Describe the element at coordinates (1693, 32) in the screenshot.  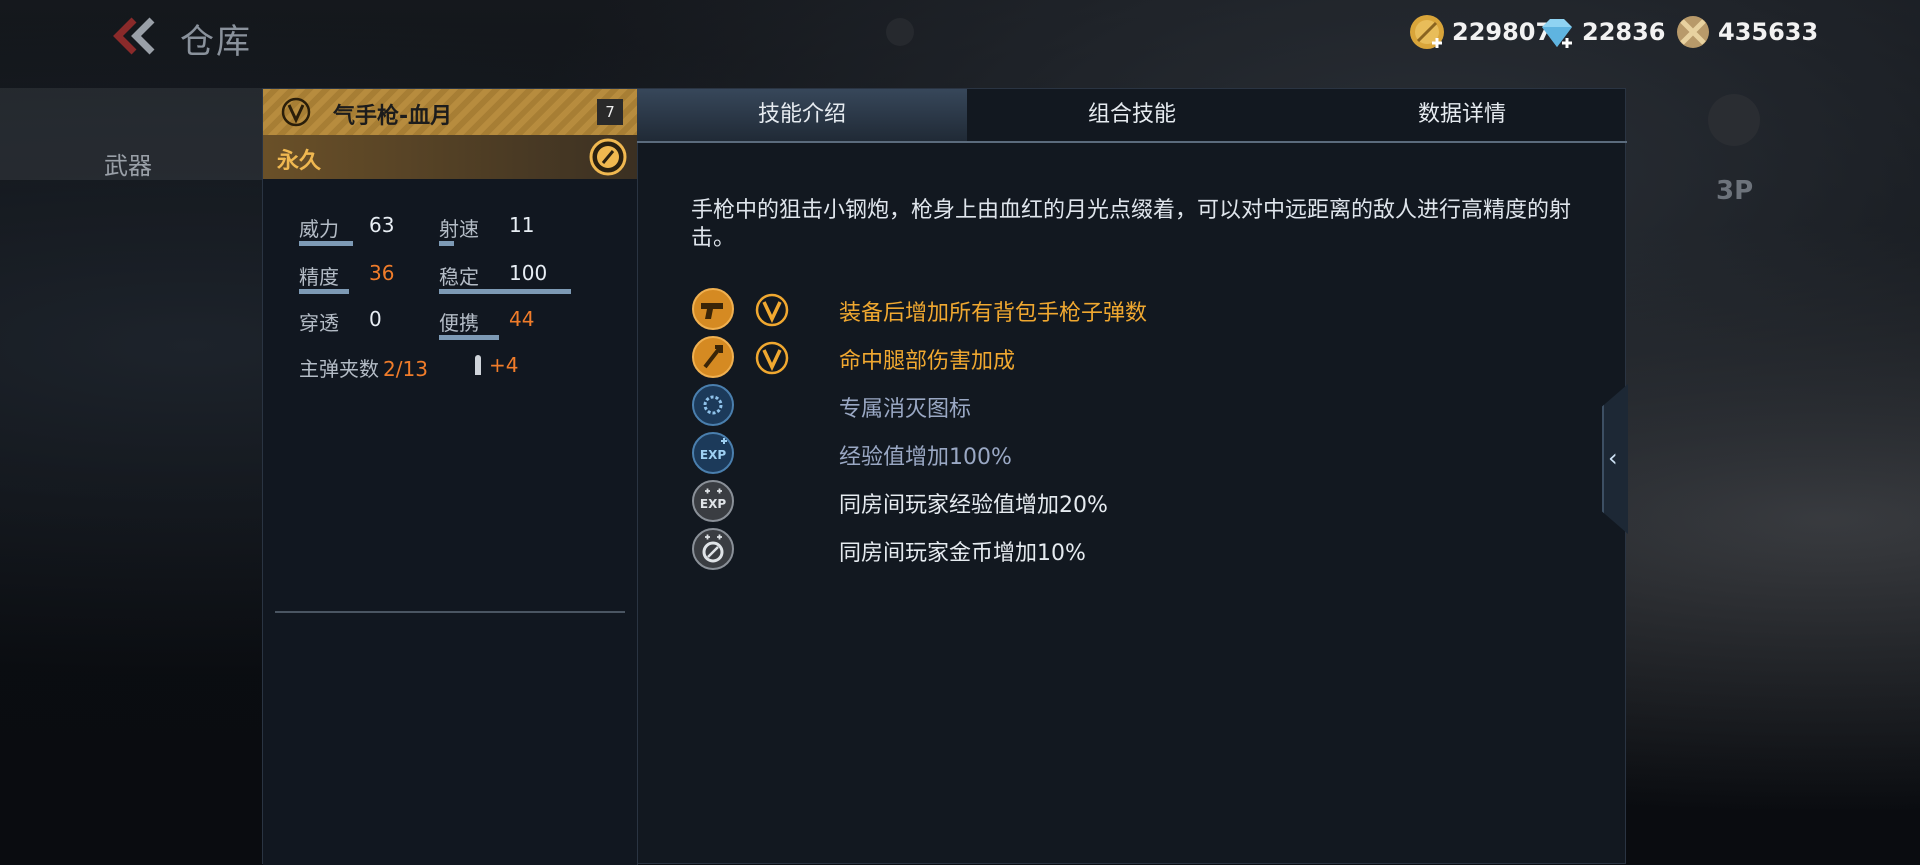
I see `medal-icon` at that location.